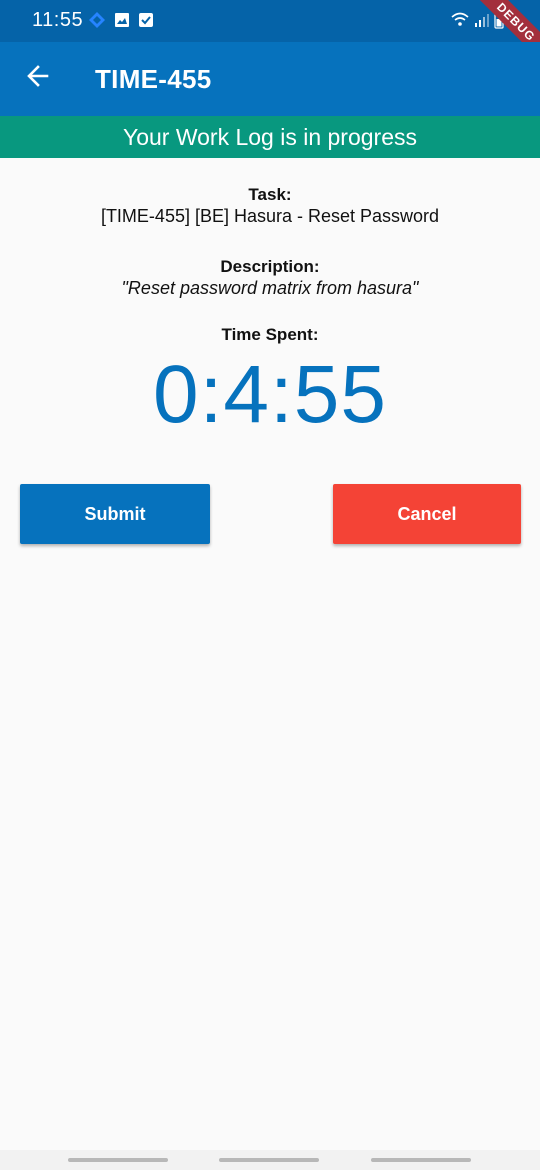 This screenshot has width=540, height=1170. What do you see at coordinates (427, 514) in the screenshot?
I see `cancel-button: Cancel` at bounding box center [427, 514].